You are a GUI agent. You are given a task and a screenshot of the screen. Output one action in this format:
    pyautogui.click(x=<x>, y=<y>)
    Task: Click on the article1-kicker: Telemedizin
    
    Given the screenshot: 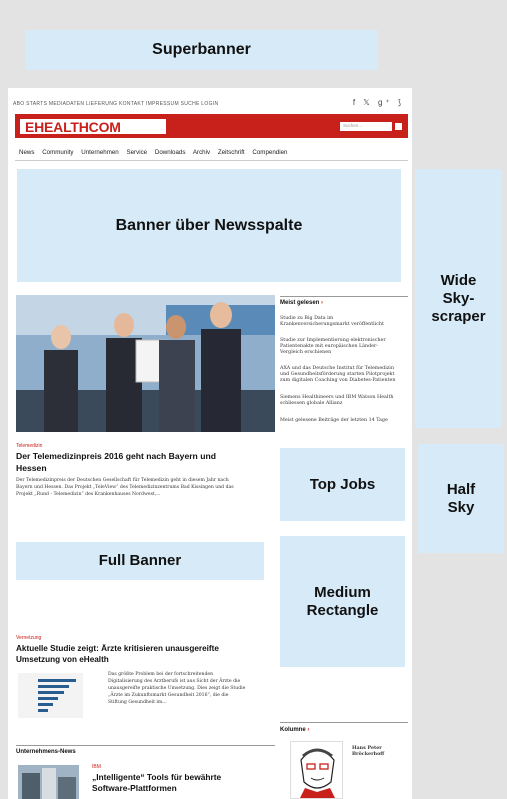 What is the action you would take?
    pyautogui.click(x=29, y=446)
    